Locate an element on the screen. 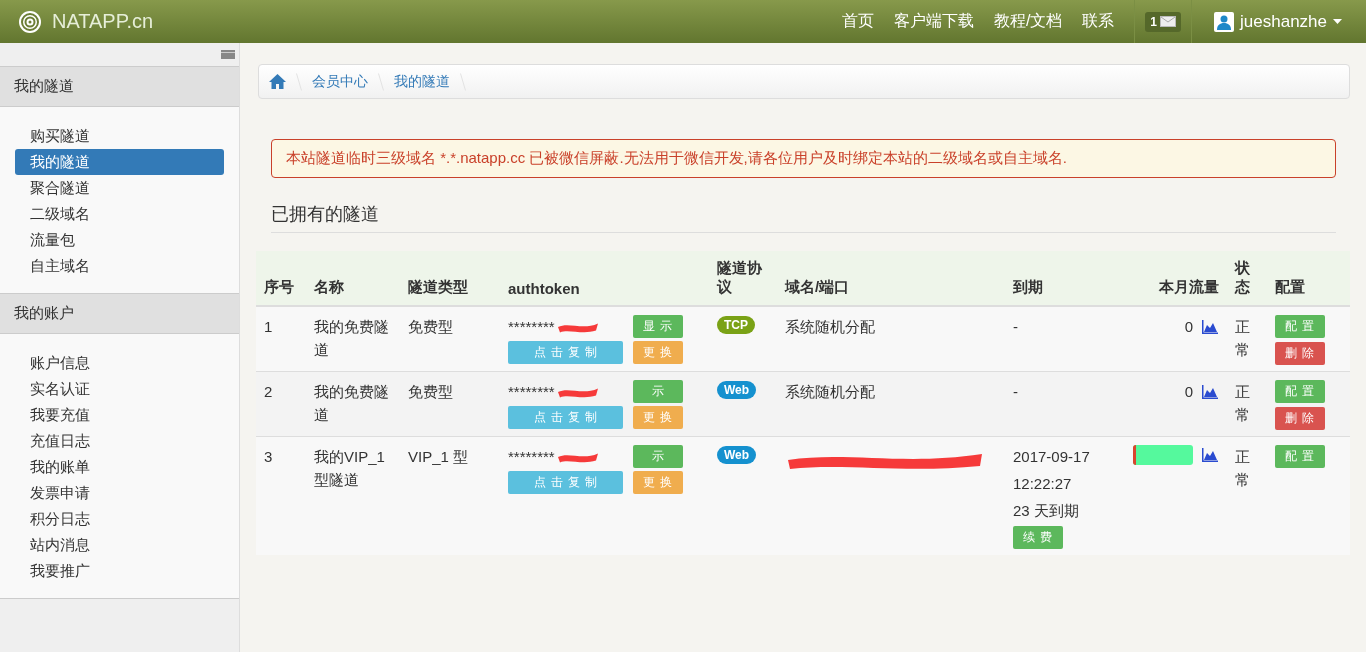  sidebar-section-title: 我的隧道 is located at coordinates (119, 86).